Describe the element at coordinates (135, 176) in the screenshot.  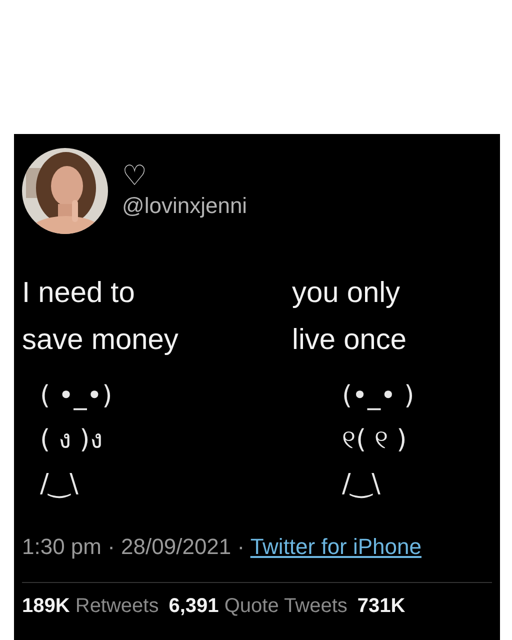
I see `heart-text: ♡` at that location.